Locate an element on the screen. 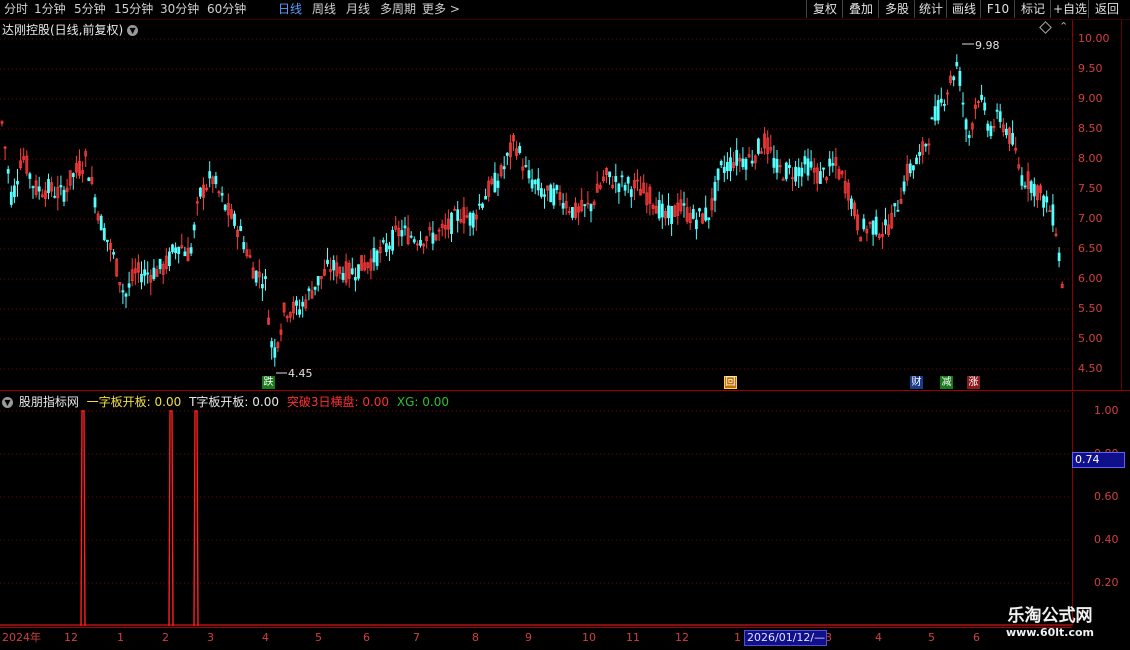 This screenshot has width=1130, height=650. price-tick: 10.00 is located at coordinates (1094, 38).